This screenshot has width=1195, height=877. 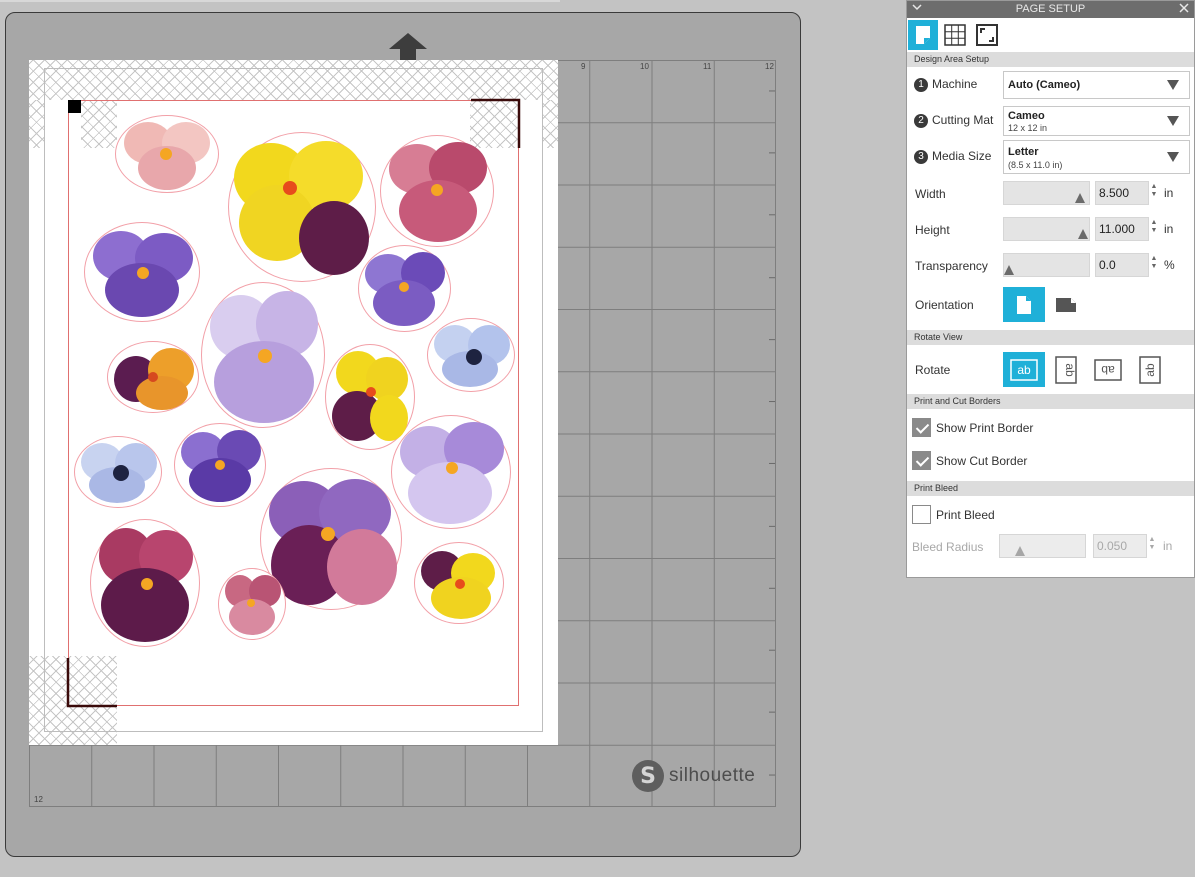 What do you see at coordinates (985, 428) in the screenshot?
I see `show-print-border-label: Show Print Border` at bounding box center [985, 428].